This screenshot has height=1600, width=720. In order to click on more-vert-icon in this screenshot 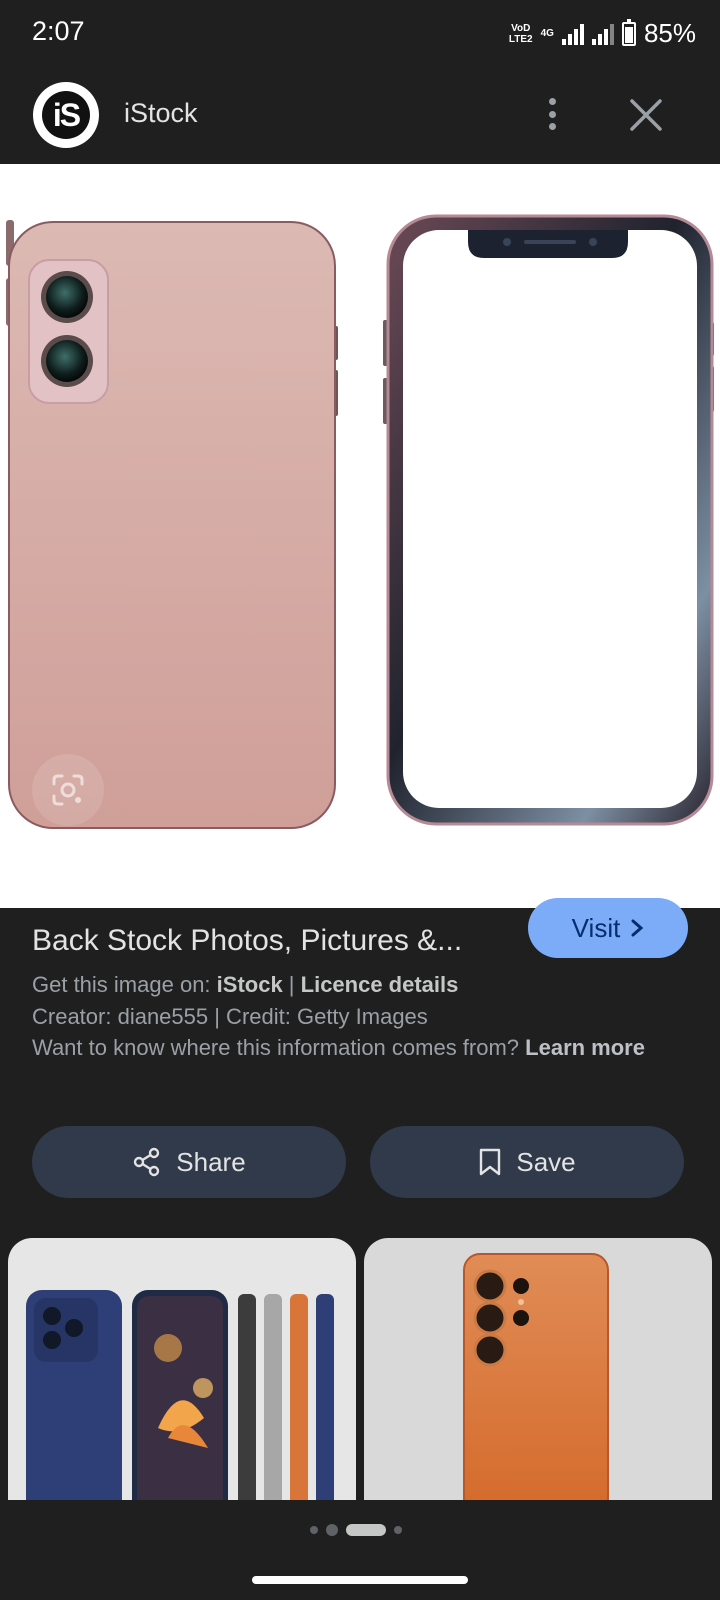, I will do `click(552, 101)`.